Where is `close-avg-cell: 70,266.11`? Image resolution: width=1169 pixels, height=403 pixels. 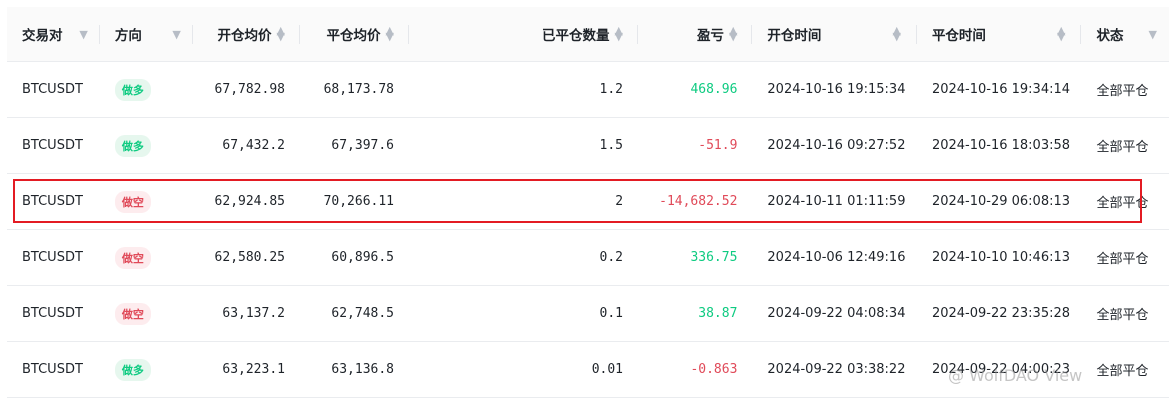 close-avg-cell: 70,266.11 is located at coordinates (354, 201).